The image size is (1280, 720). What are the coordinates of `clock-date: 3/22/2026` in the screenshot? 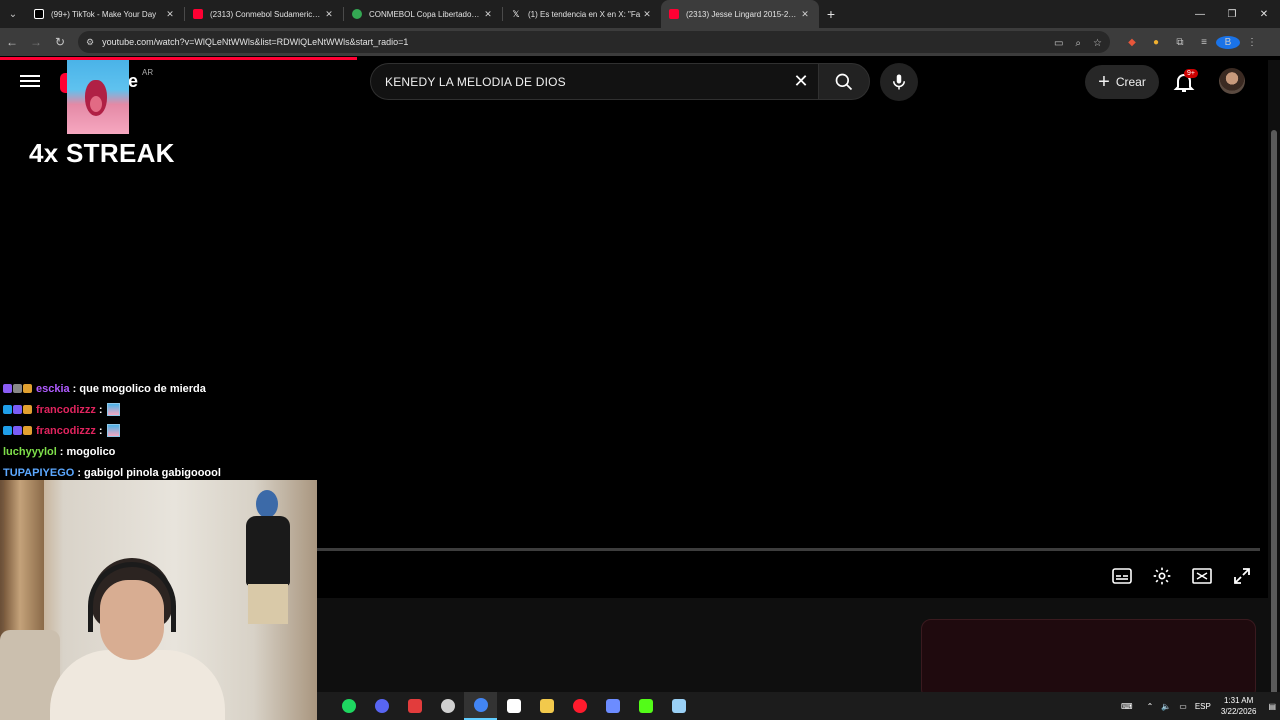 It's located at (1238, 711).